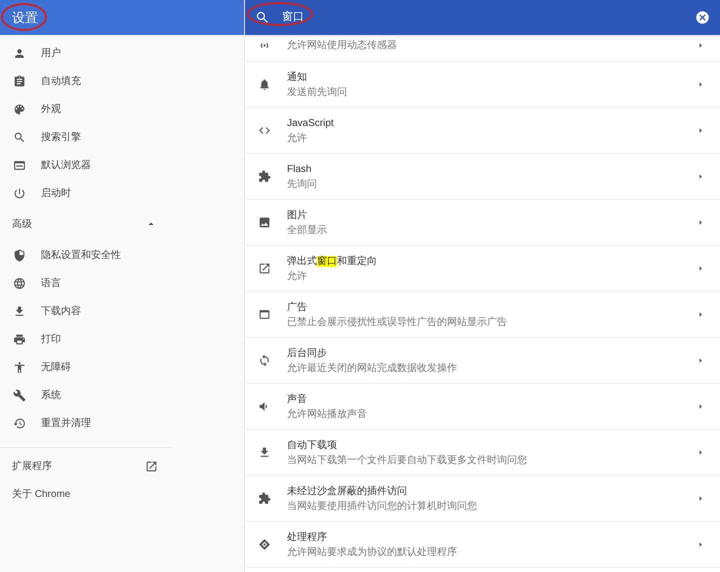  I want to click on row-subtitle: 当网站要使用插件访问您的计算机时询问您, so click(382, 506).